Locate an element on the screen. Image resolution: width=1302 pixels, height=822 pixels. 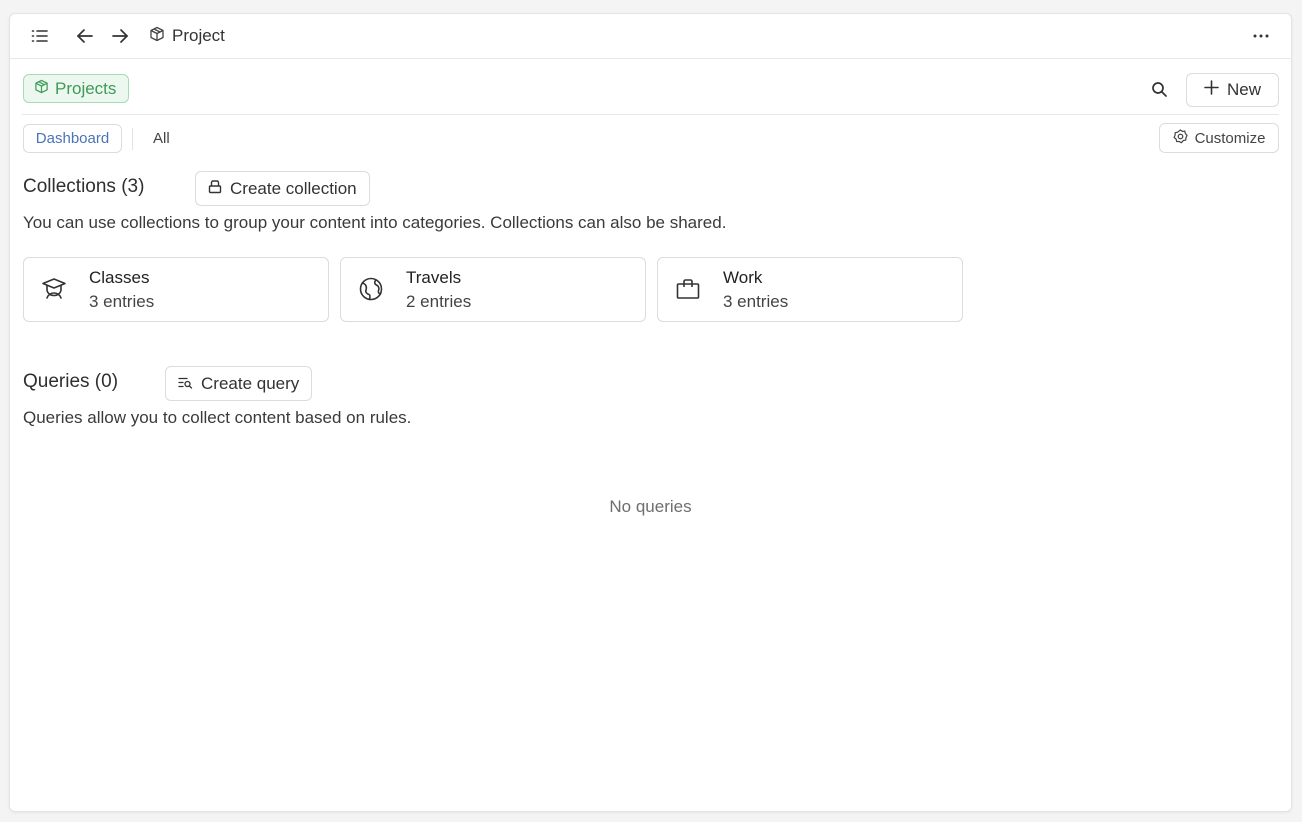
collection-name: Work is located at coordinates (743, 277).